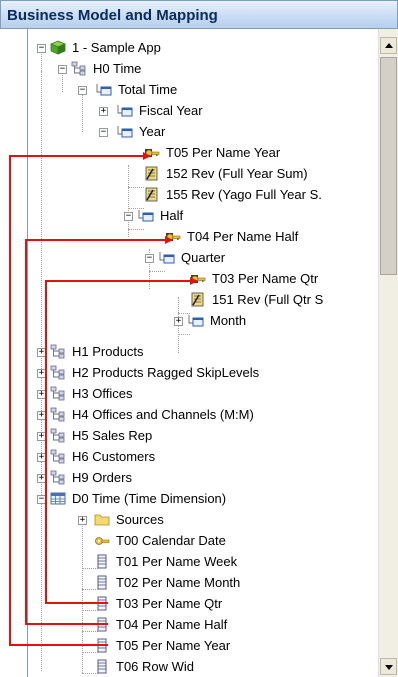  What do you see at coordinates (112, 15) in the screenshot?
I see `panel-title: Business Model and Mapping` at bounding box center [112, 15].